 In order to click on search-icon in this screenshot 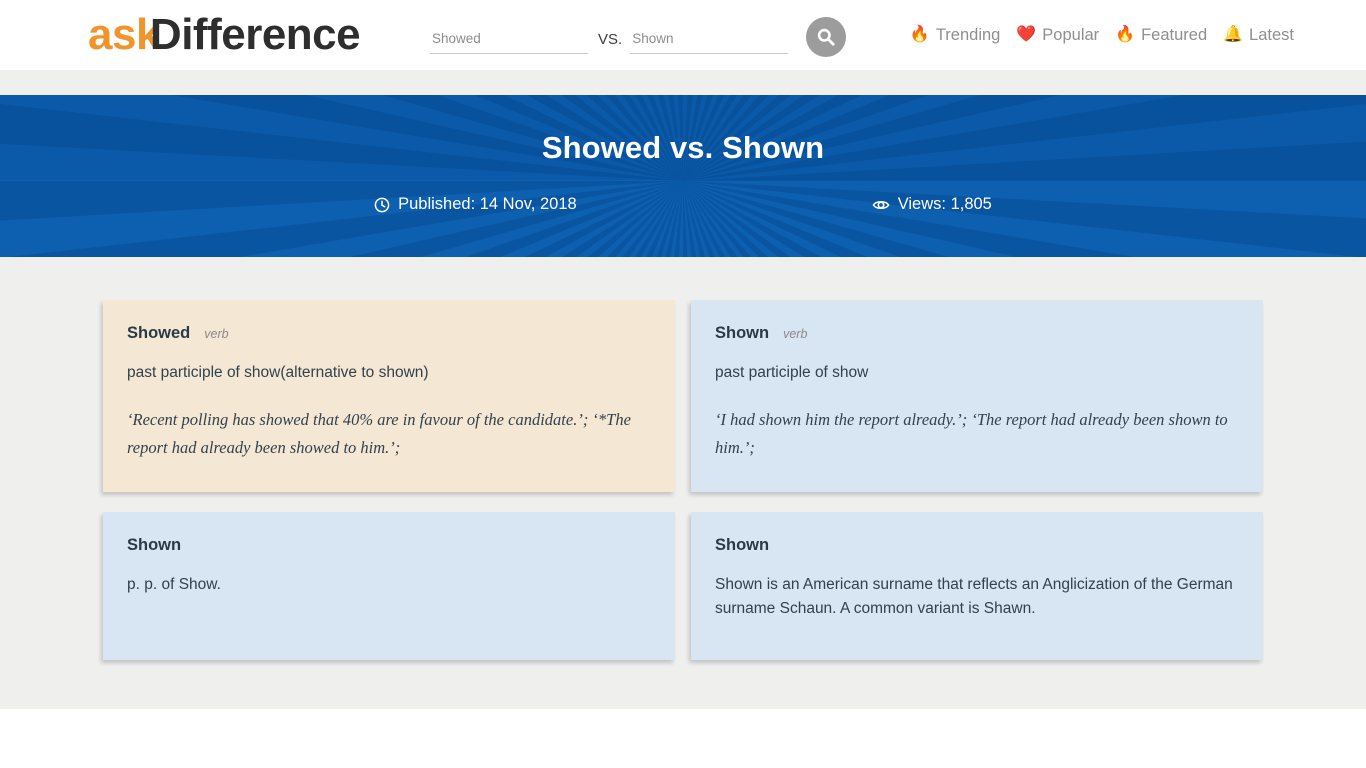, I will do `click(826, 37)`.